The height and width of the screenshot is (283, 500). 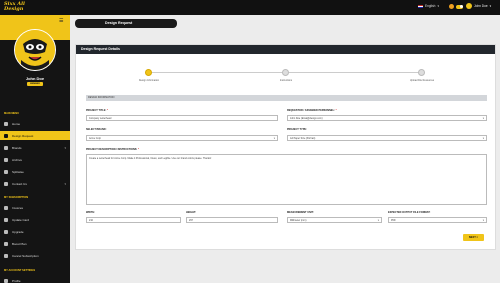 What do you see at coordinates (17, 7) in the screenshot?
I see `app-logo: Sixx All Design` at bounding box center [17, 7].